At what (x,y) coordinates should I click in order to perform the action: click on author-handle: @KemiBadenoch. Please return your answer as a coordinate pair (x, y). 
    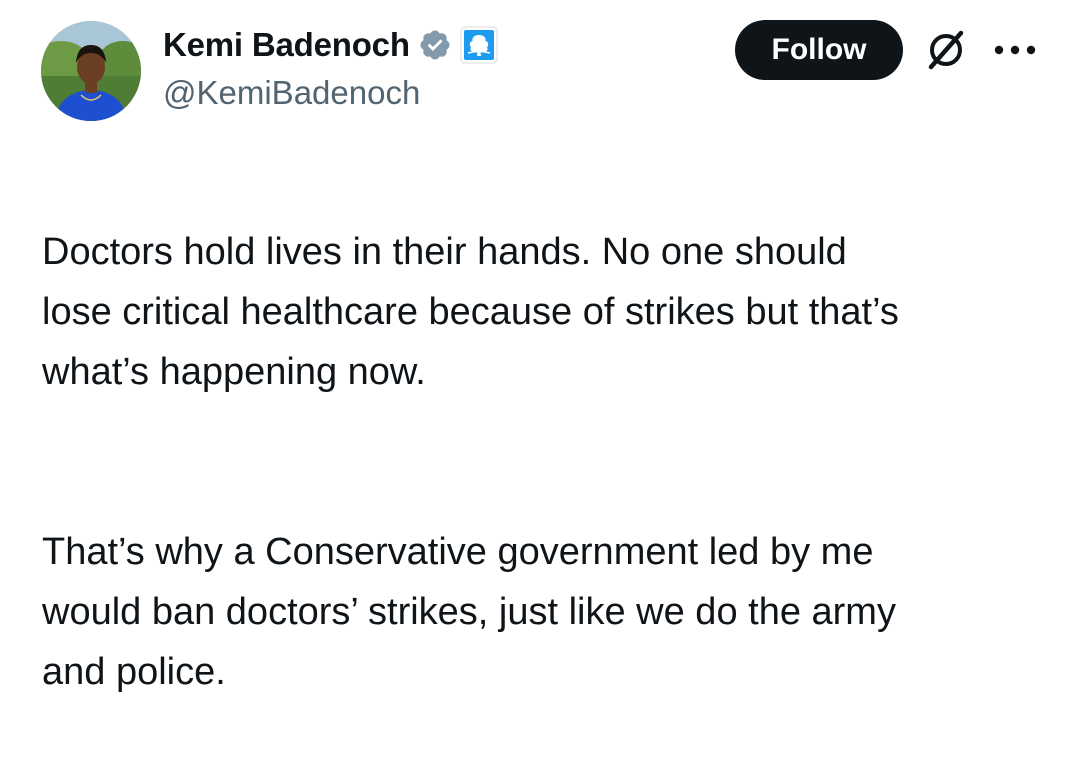
    Looking at the image, I should click on (291, 93).